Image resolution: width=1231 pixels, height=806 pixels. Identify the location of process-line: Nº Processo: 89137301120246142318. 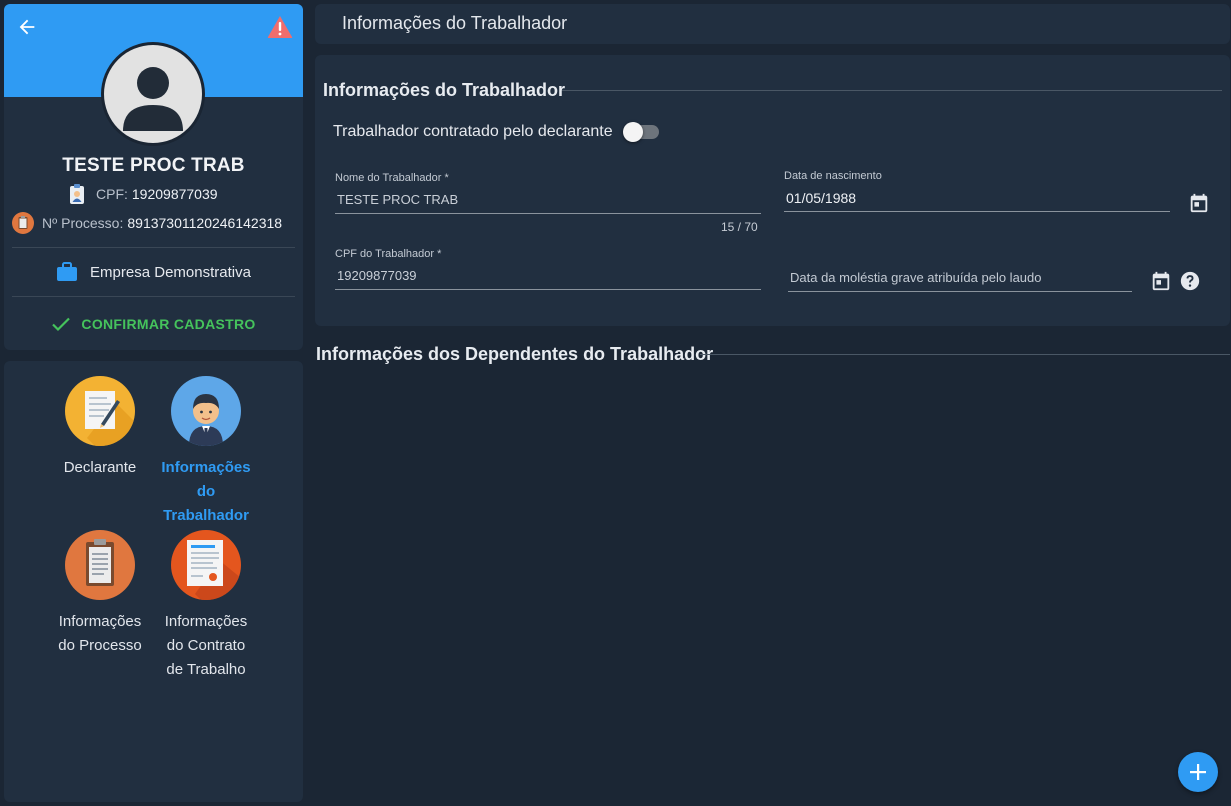
(147, 223).